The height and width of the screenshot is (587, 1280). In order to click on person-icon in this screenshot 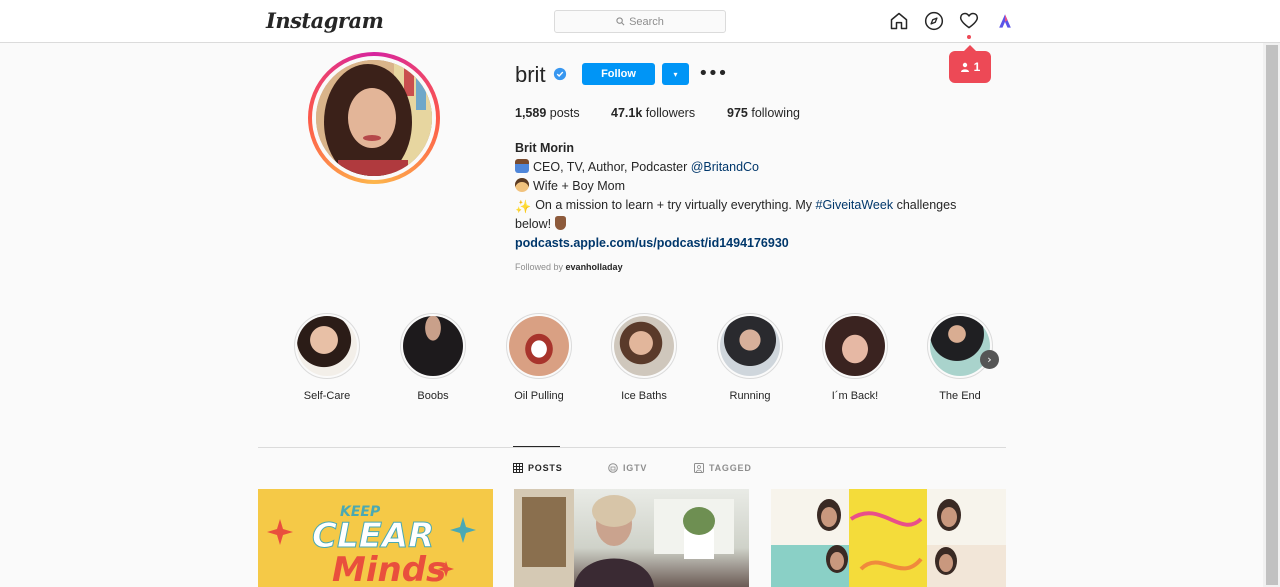, I will do `click(964, 67)`.